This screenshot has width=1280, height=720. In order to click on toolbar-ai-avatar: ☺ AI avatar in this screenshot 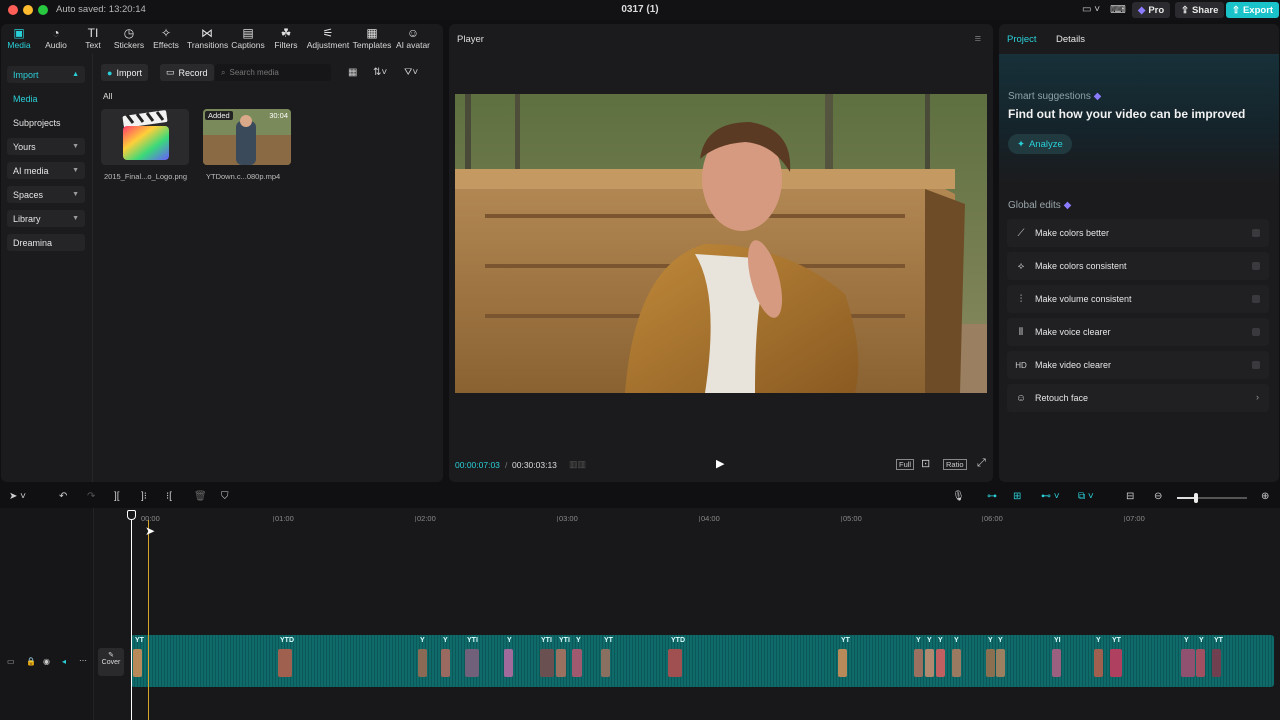, I will do `click(413, 38)`.